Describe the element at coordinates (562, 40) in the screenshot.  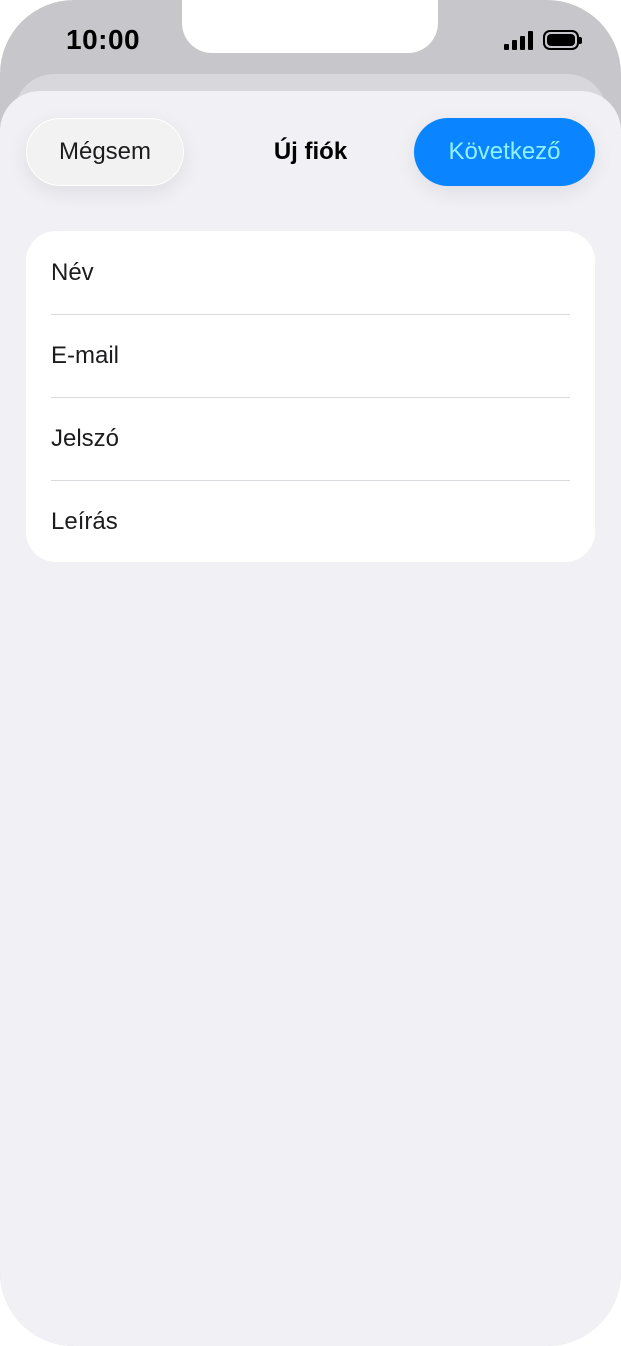
I see `battery-icon` at that location.